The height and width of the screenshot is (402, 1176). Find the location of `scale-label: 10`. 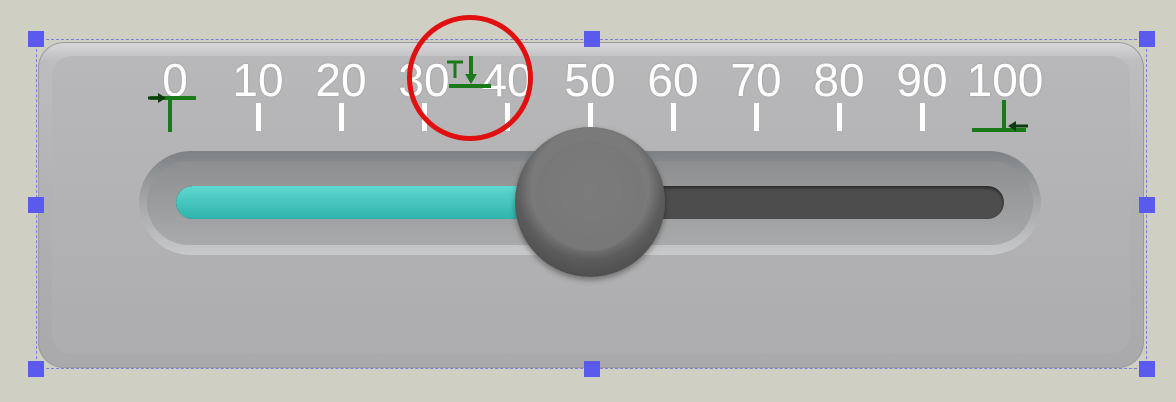

scale-label: 10 is located at coordinates (258, 80).